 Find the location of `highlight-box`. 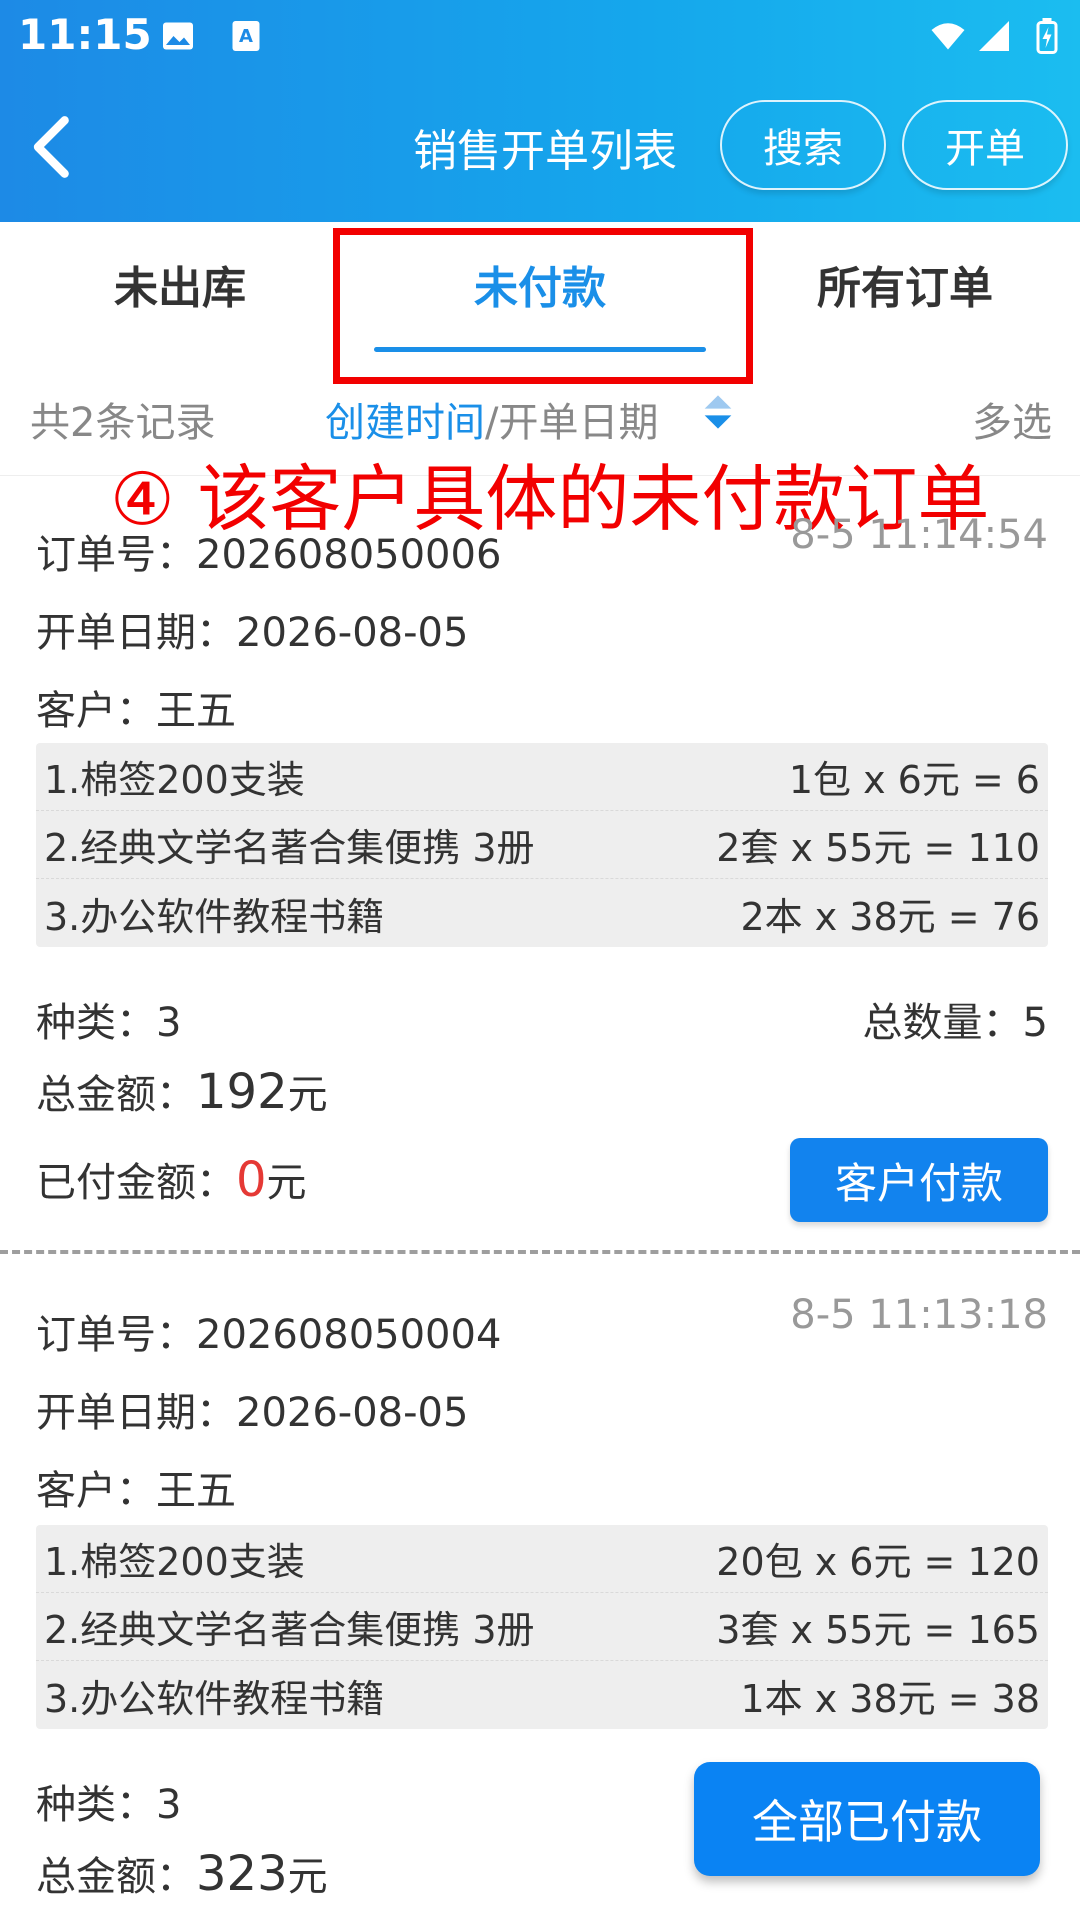

highlight-box is located at coordinates (543, 306).